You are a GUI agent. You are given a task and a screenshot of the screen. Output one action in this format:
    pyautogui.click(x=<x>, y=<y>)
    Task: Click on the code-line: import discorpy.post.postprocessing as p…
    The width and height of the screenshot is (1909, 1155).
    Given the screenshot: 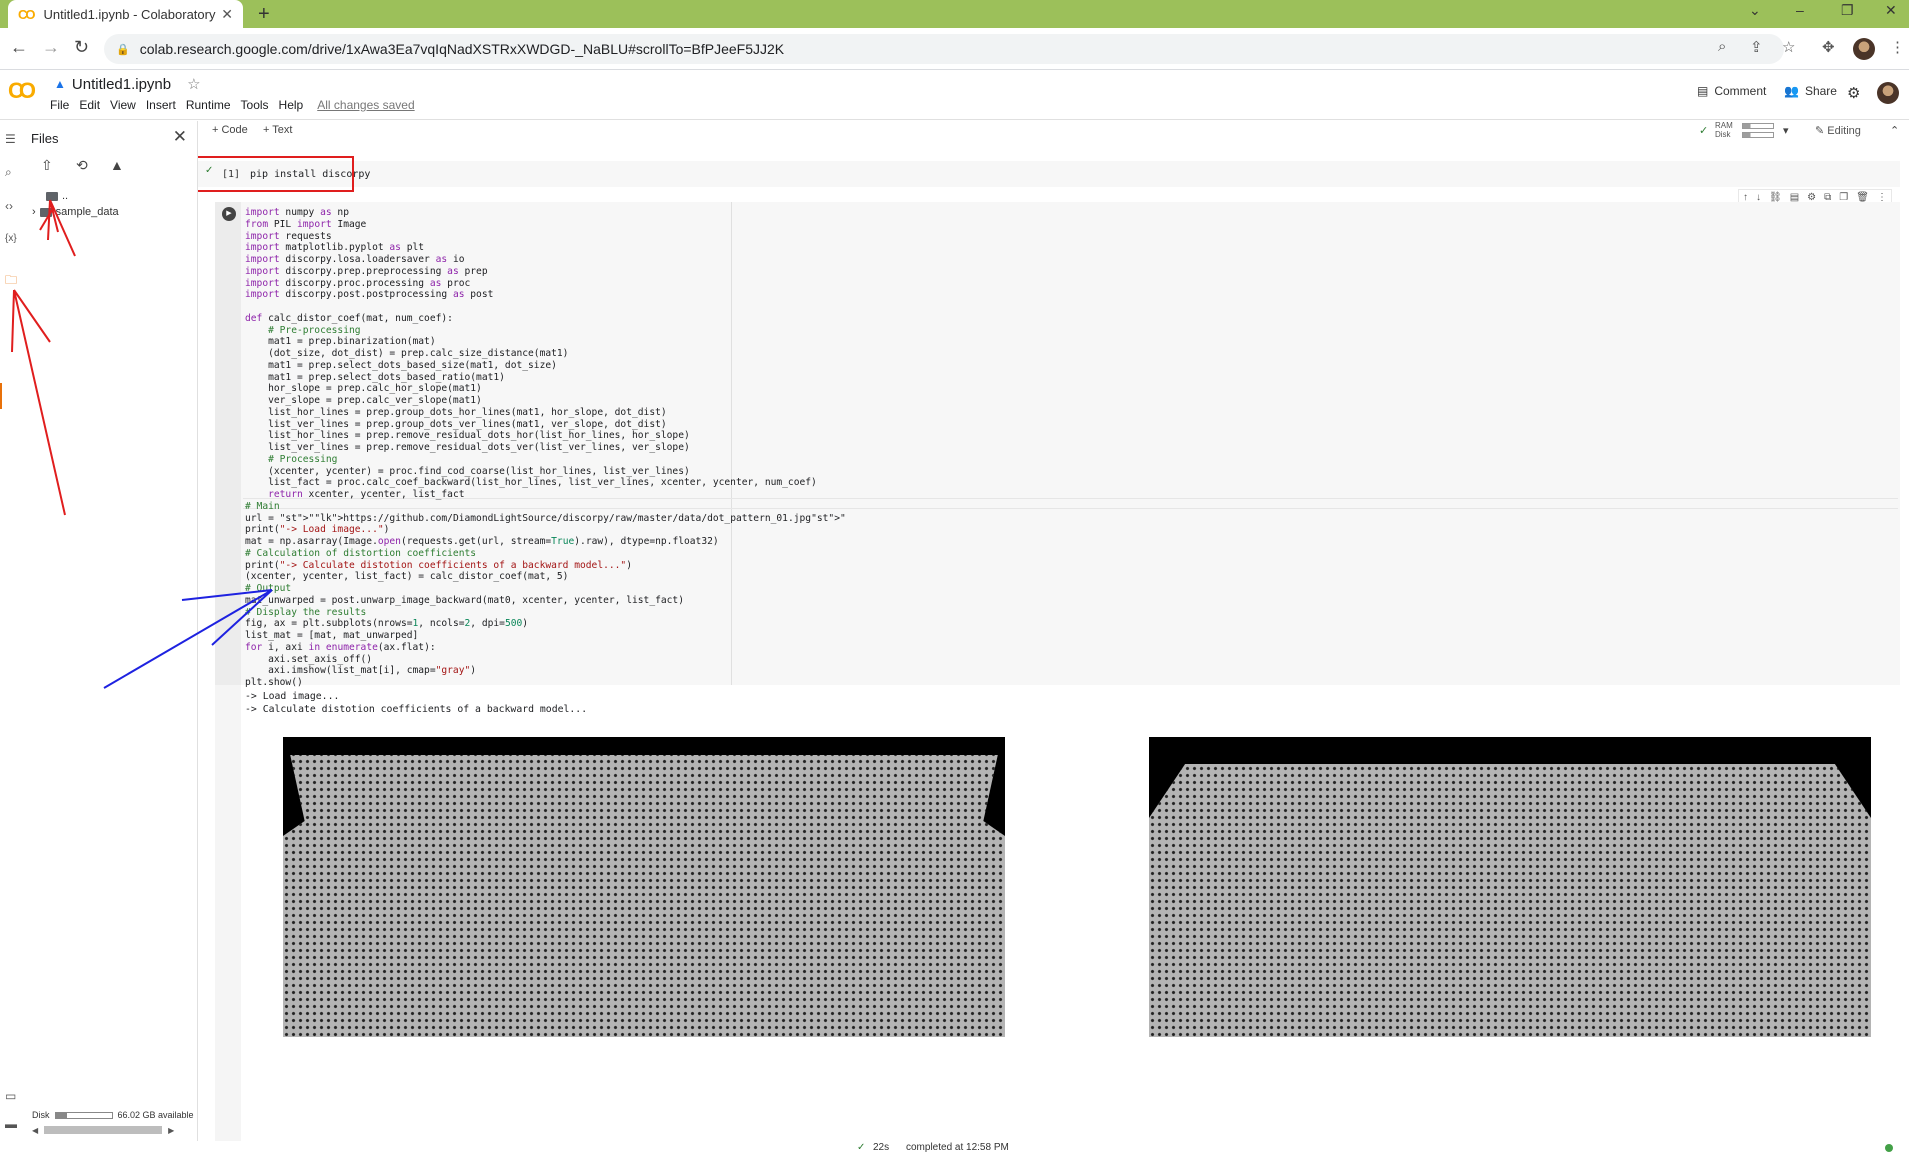 What is the action you would take?
    pyautogui.click(x=545, y=295)
    